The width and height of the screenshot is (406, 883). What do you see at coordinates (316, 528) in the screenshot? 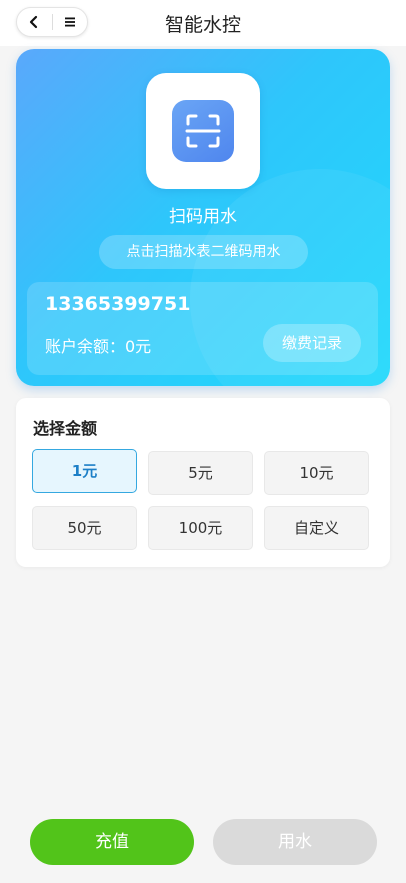
I see `amount-option-custom: 自定义` at bounding box center [316, 528].